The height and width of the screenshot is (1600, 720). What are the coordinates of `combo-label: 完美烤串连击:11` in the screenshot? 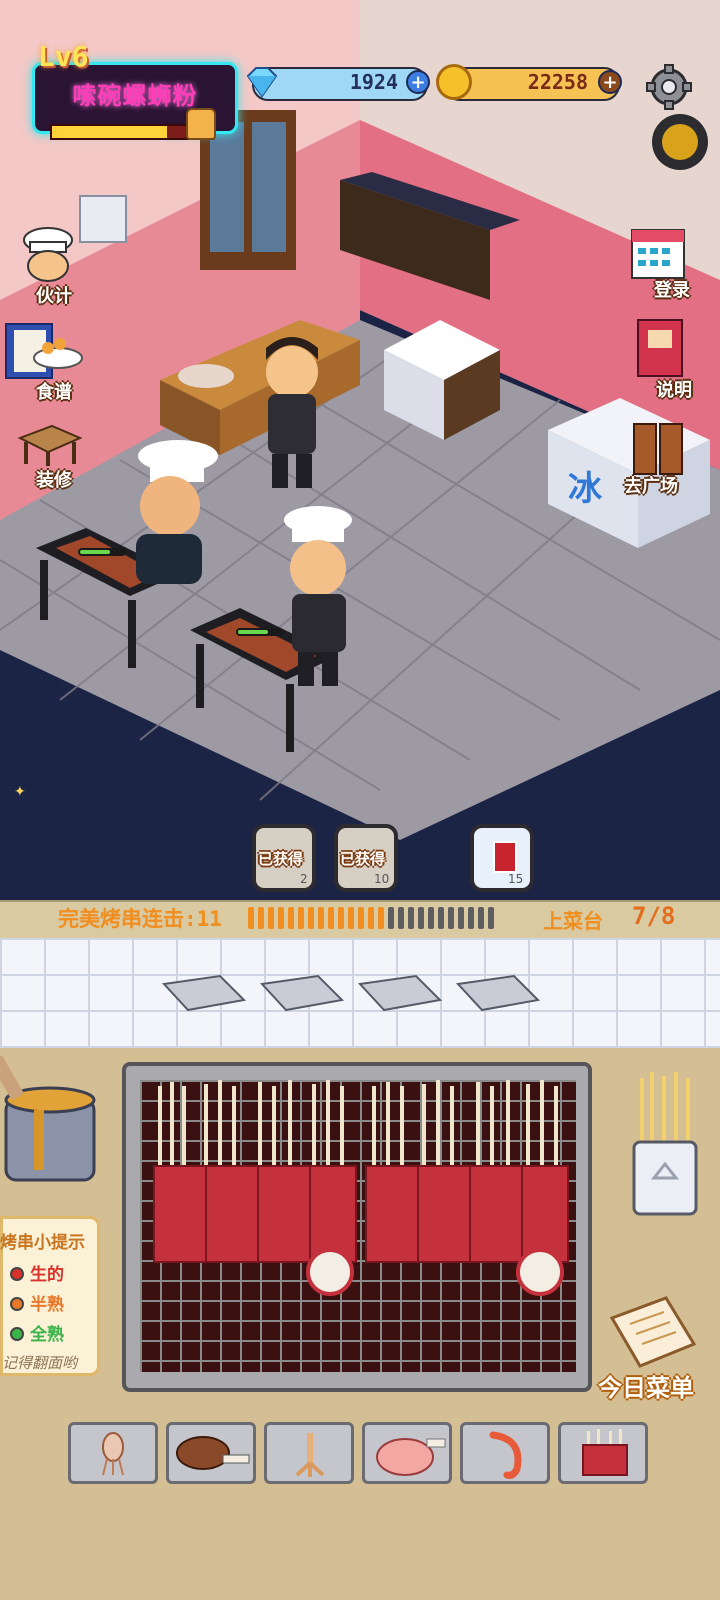 It's located at (140, 919).